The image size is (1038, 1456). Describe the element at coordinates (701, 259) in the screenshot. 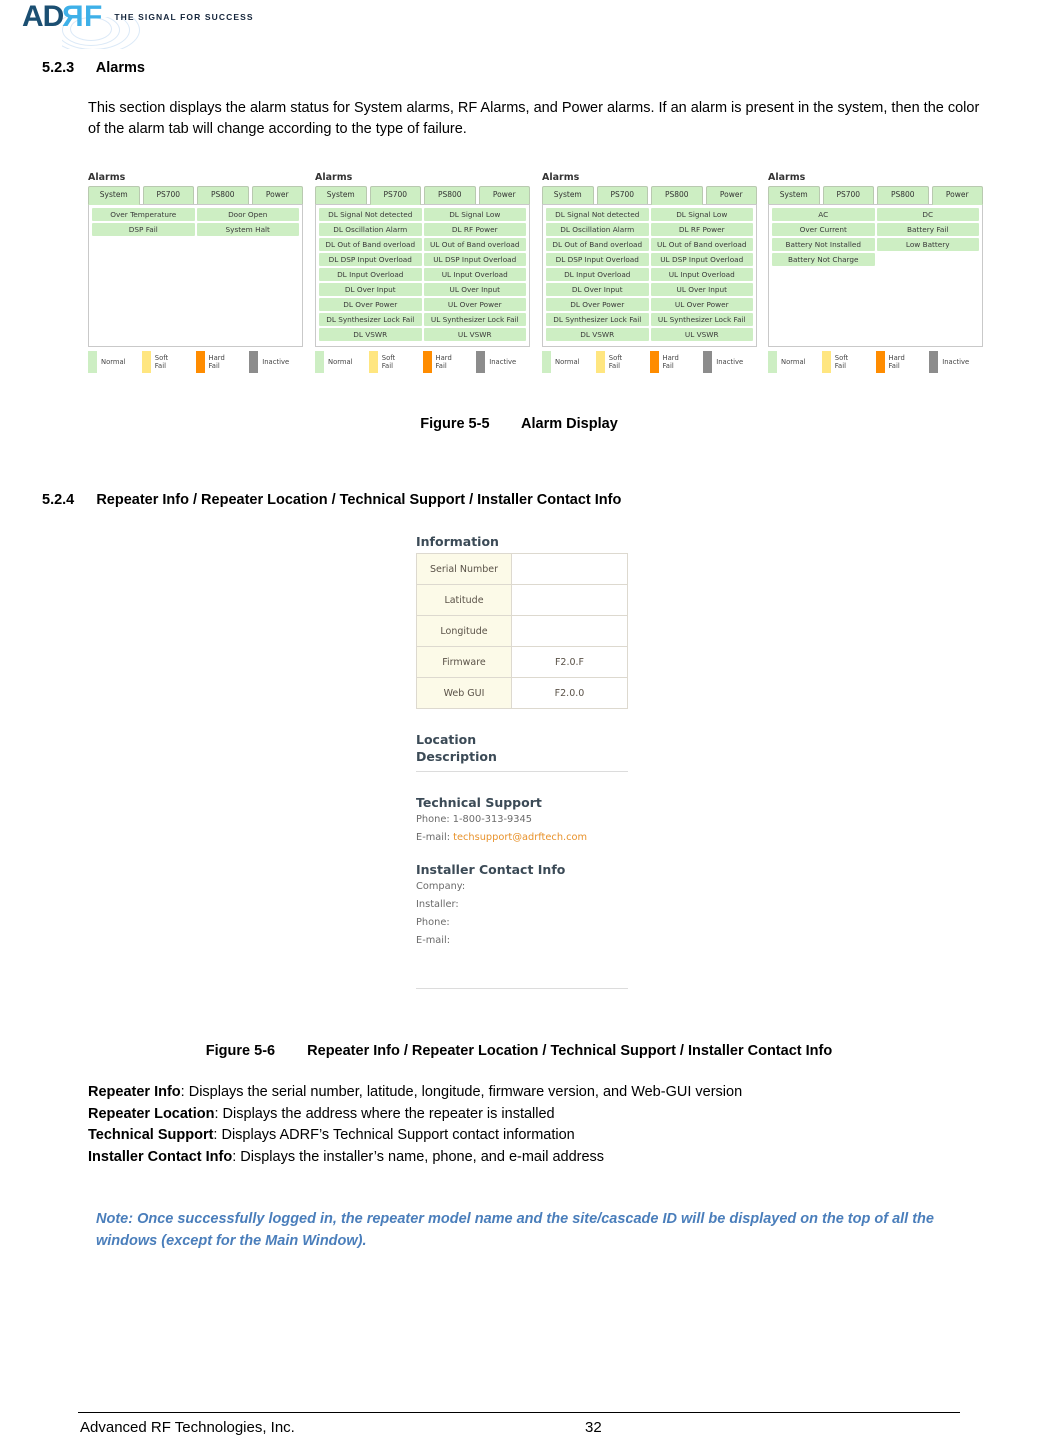

I see `alarm-cell: UL DSP Input Overload` at that location.